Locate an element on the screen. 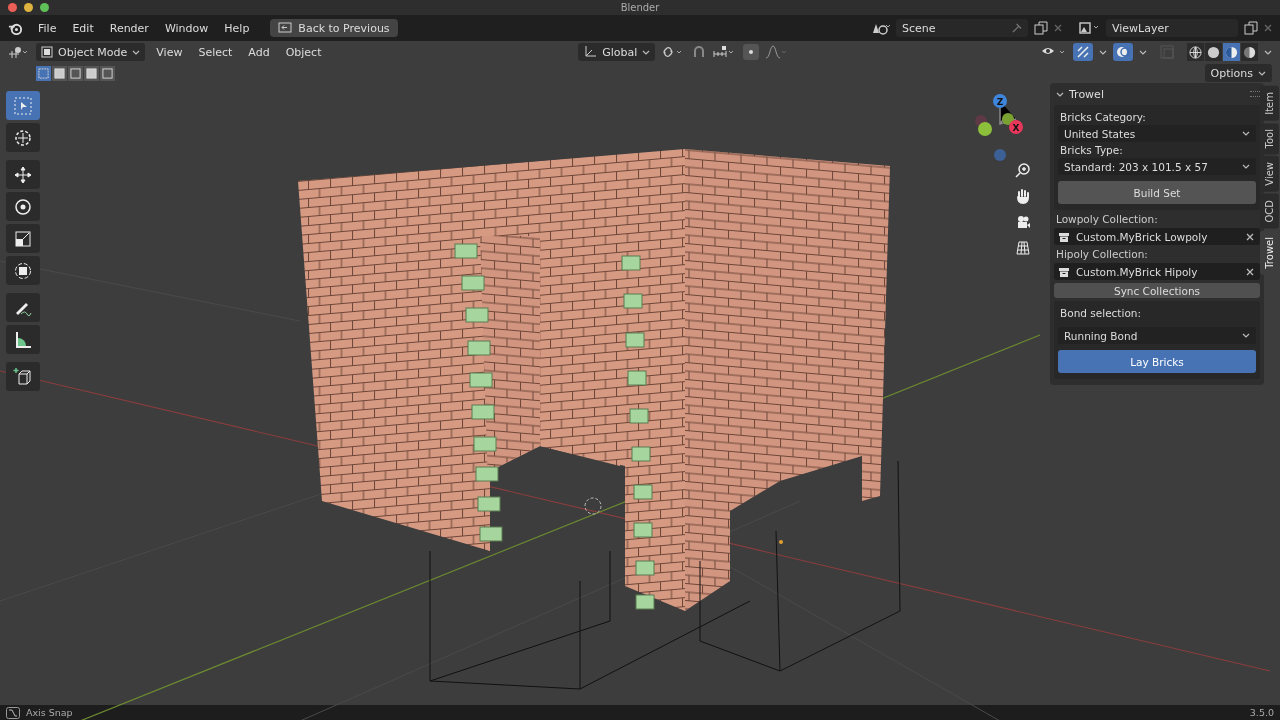 The image size is (1280, 720). lay-bricks-button: Lay Bricks is located at coordinates (1157, 361).